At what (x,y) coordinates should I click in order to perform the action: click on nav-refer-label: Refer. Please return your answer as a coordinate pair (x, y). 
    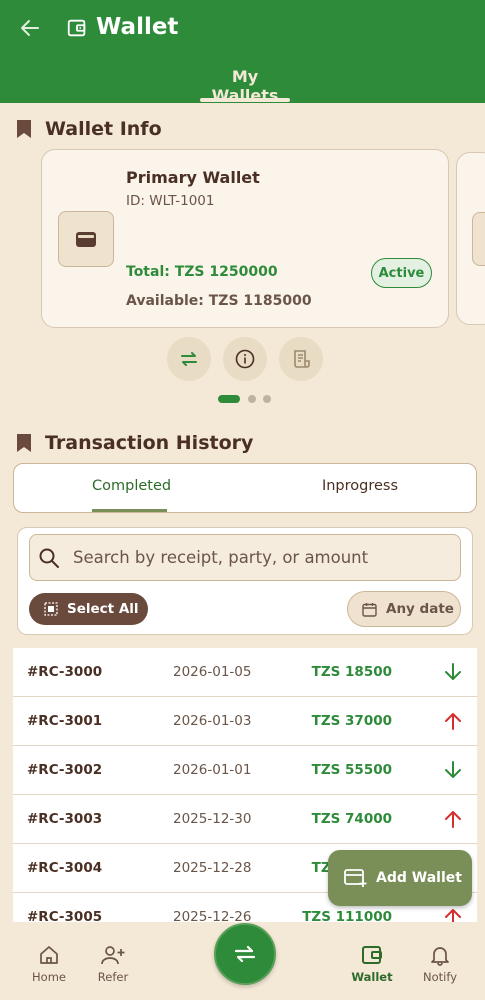
    Looking at the image, I should click on (113, 977).